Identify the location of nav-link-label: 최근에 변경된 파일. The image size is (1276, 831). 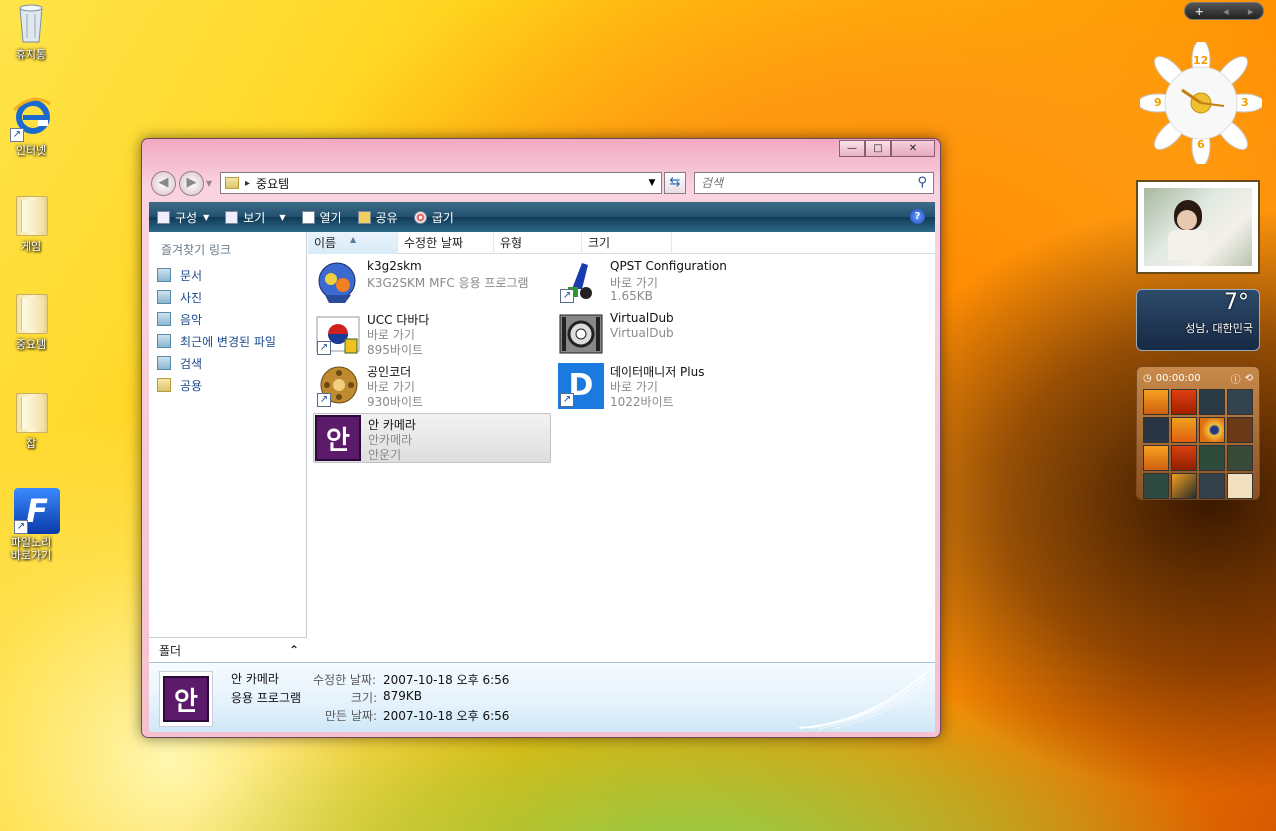
(228, 341).